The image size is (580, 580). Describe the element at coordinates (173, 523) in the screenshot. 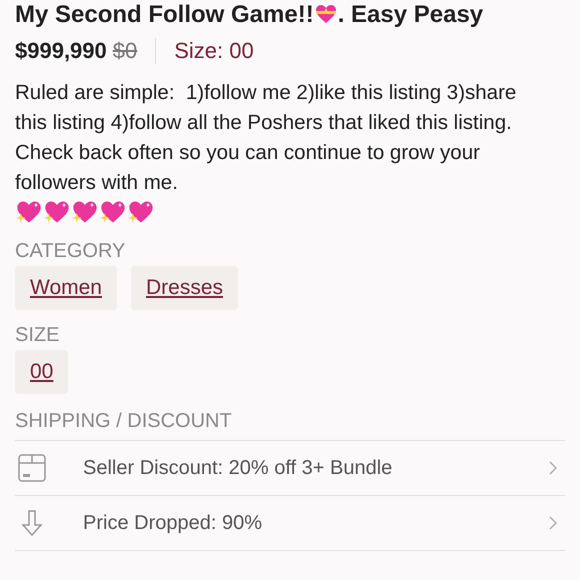

I see `shipping-label: Price Dropped: 90%` at that location.